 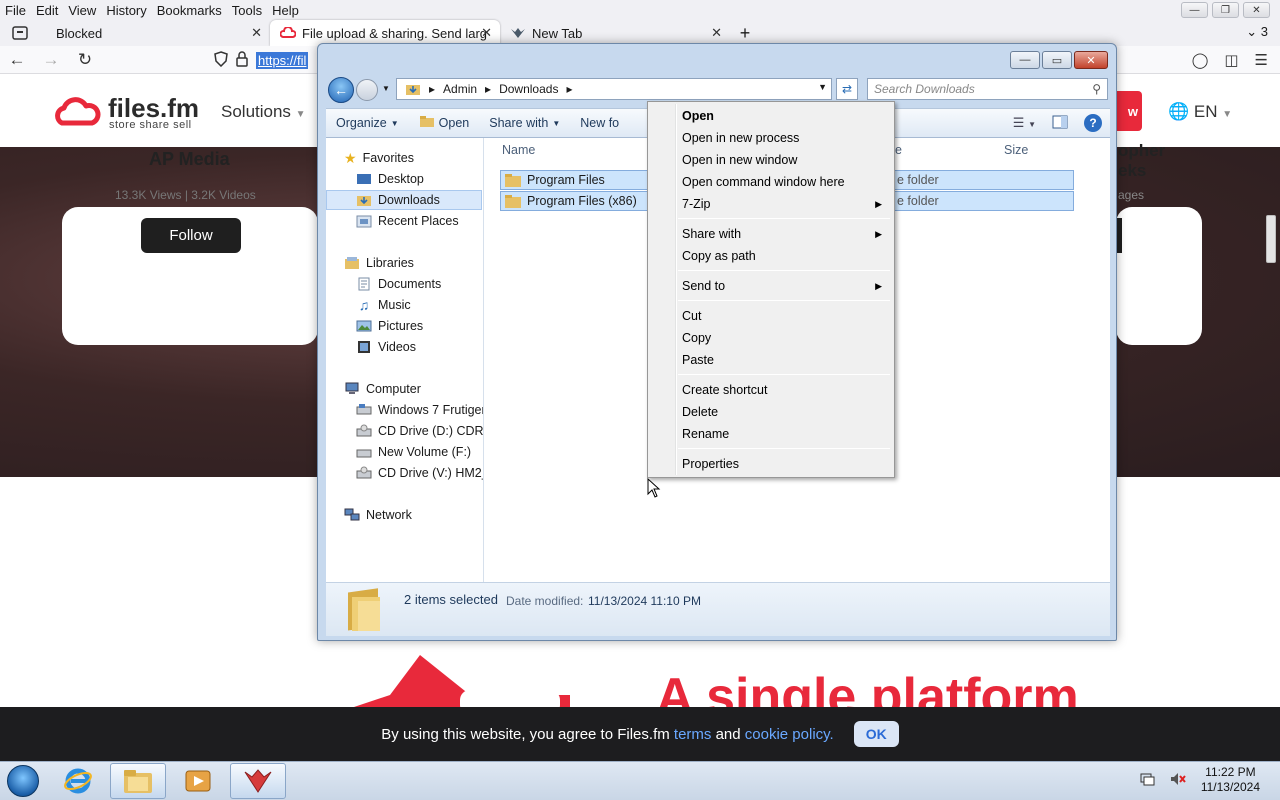 I want to click on tab-count: ⌄ 3, so click(x=1257, y=32).